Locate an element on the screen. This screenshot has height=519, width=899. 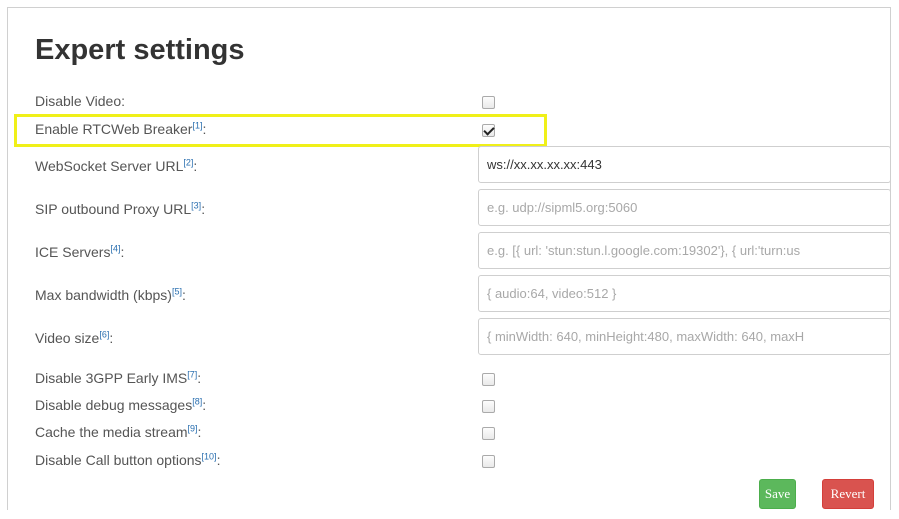
disable-debug-checkbox is located at coordinates (488, 406).